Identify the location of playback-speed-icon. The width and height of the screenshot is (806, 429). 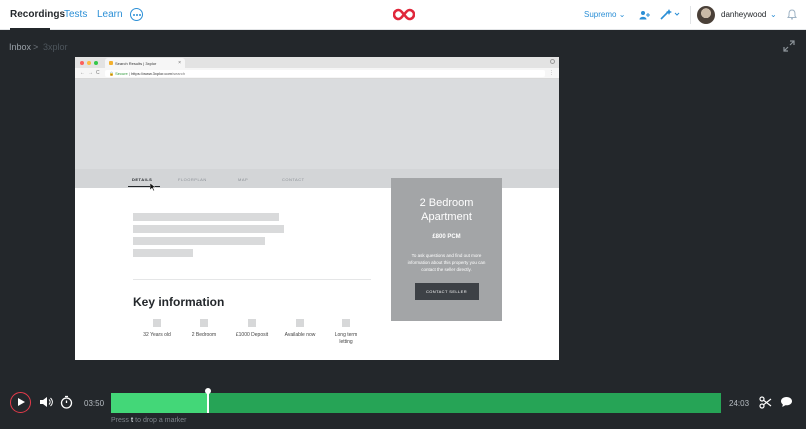
(66, 402).